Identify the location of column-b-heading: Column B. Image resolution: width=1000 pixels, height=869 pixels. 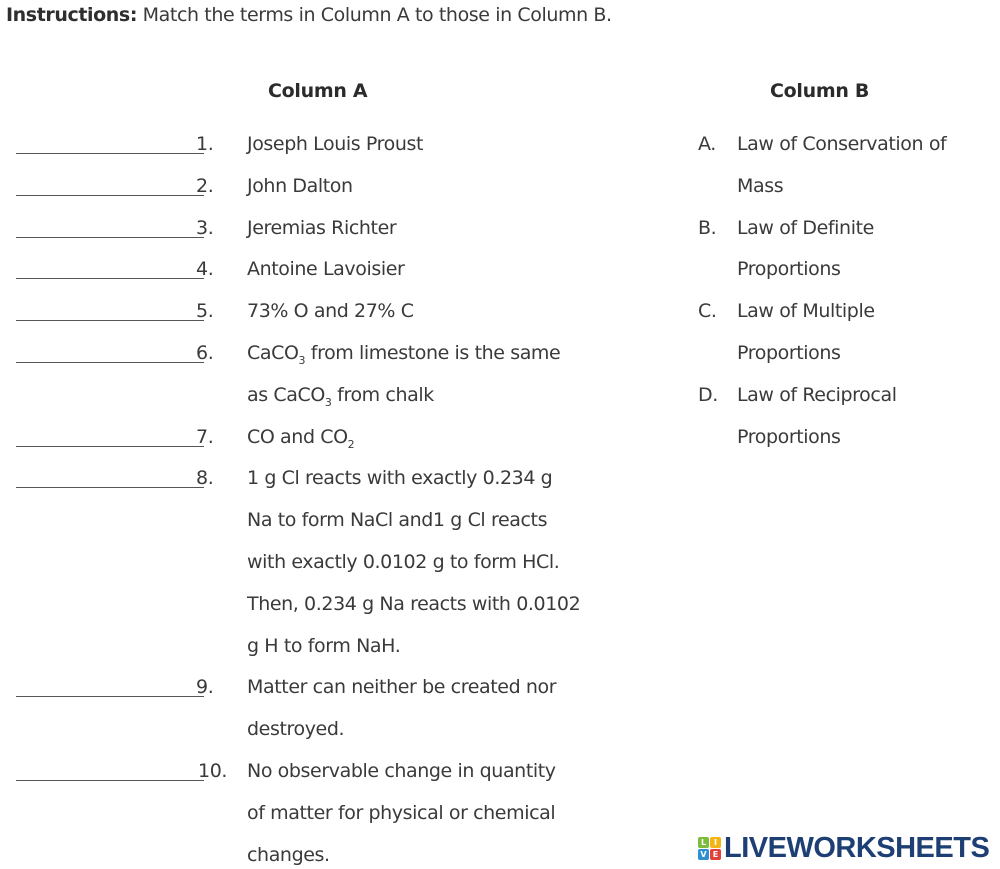
(820, 91).